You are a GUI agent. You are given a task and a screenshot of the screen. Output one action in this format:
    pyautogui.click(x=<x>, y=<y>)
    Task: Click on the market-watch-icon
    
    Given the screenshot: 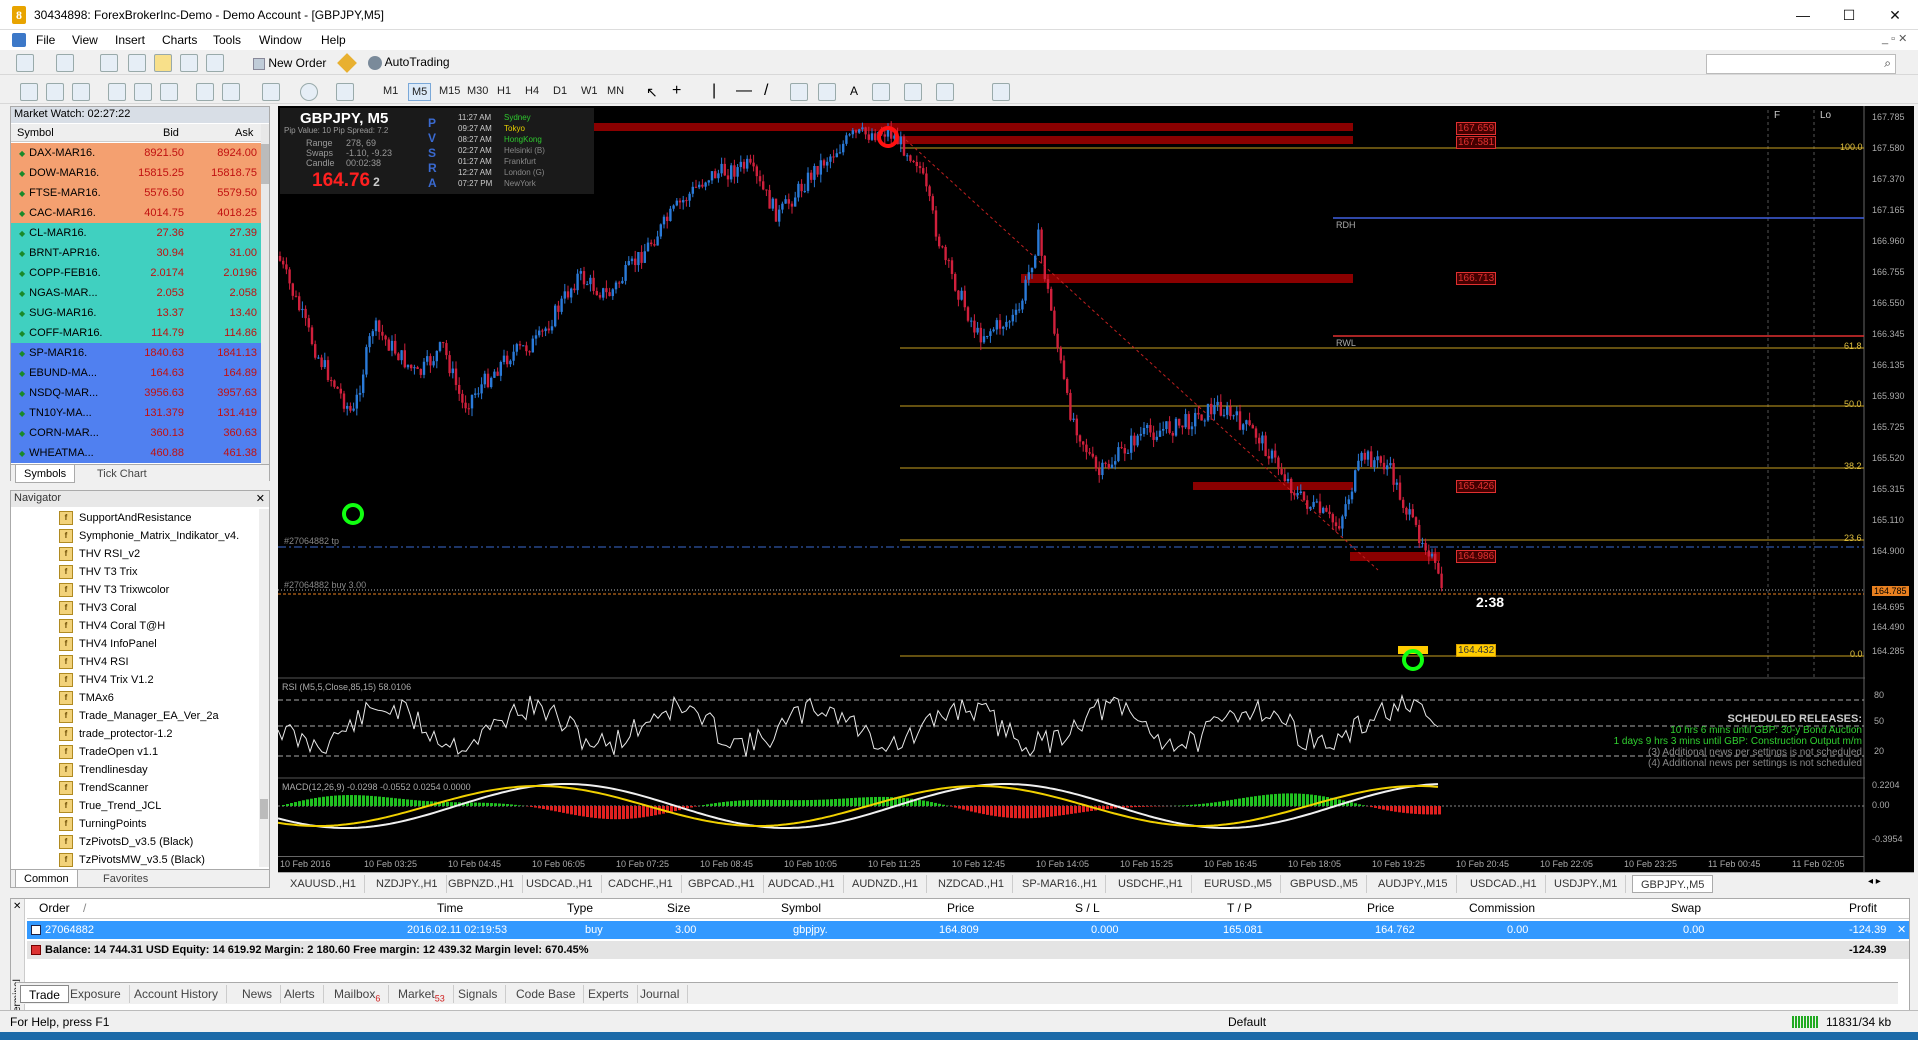 What is the action you would take?
    pyautogui.click(x=109, y=63)
    